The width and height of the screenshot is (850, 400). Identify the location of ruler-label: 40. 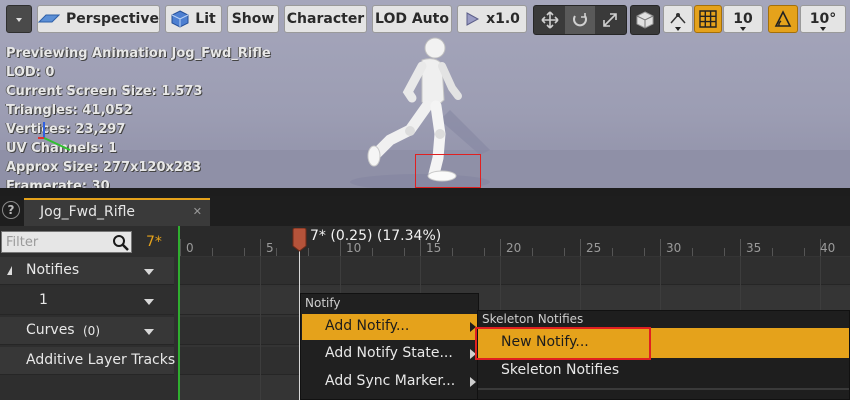
(828, 248).